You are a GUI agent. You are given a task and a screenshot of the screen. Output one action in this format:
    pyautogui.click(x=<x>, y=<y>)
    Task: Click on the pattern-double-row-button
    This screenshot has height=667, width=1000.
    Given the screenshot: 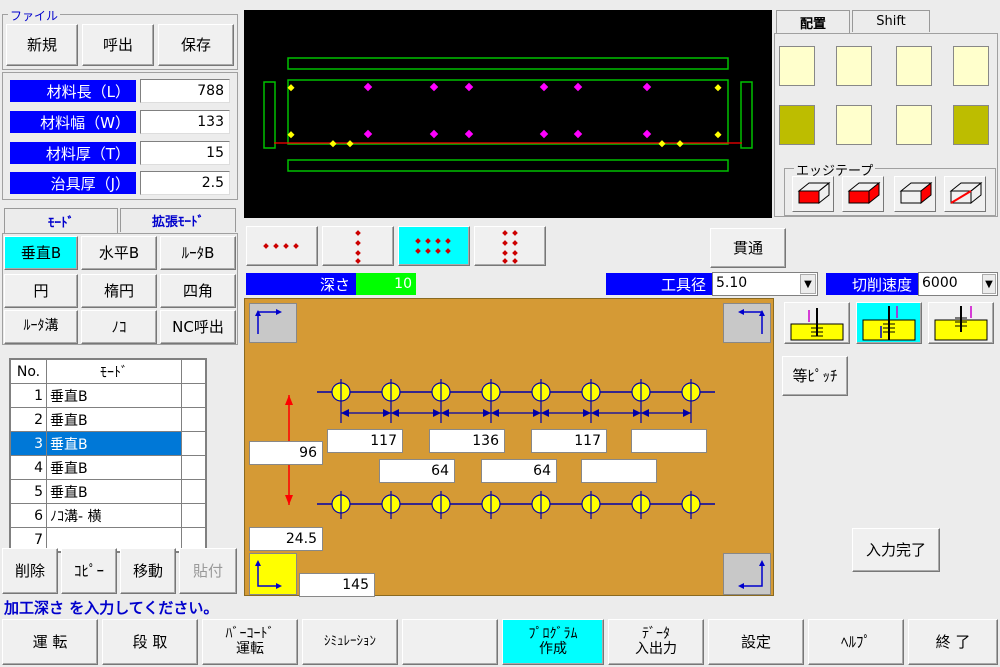 What is the action you would take?
    pyautogui.click(x=434, y=246)
    